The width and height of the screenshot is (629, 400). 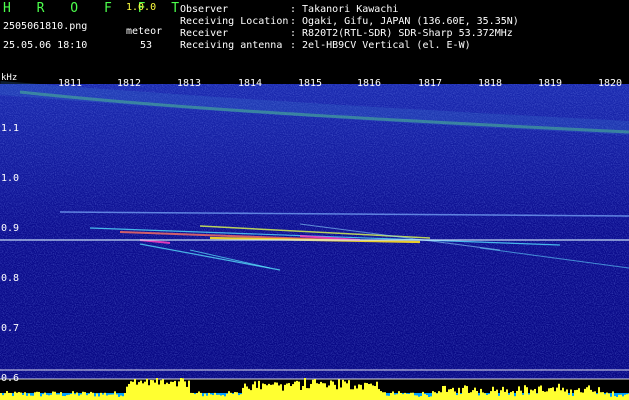 I want to click on x-tick-label: 1812, so click(x=129, y=83).